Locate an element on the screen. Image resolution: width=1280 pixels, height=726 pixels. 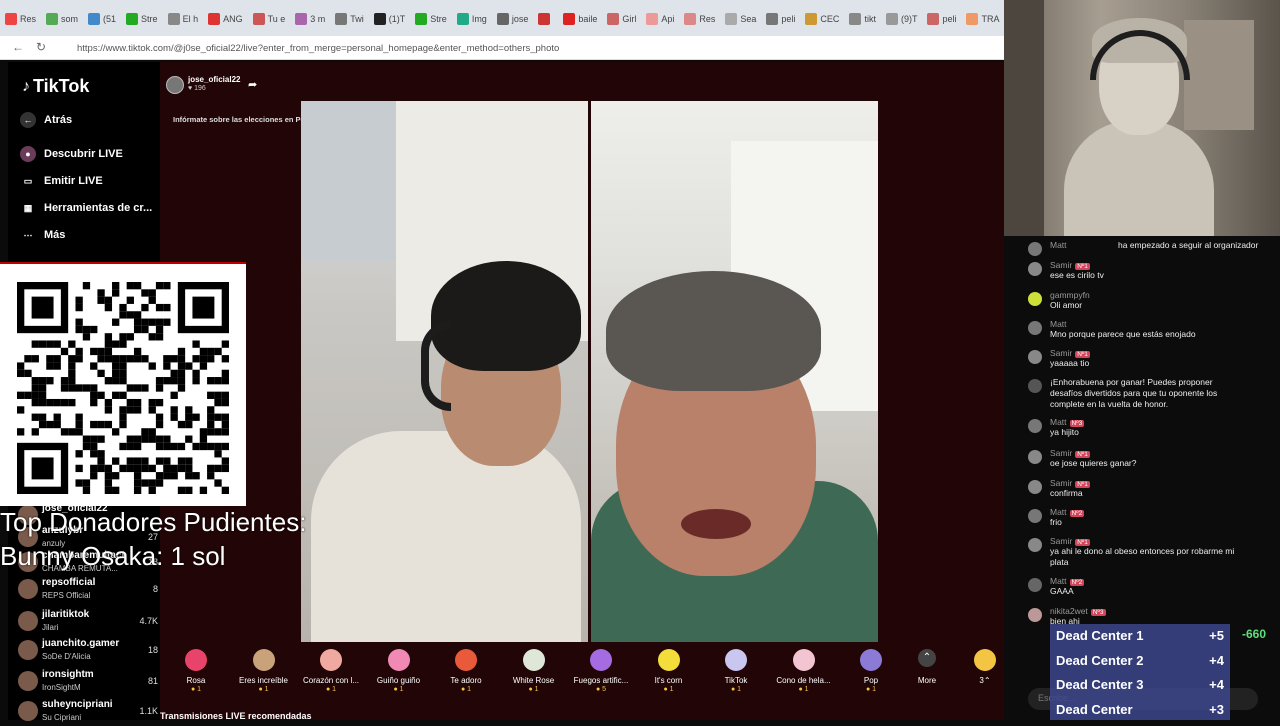
browser-tab: tikt is located at coordinates (862, 19).